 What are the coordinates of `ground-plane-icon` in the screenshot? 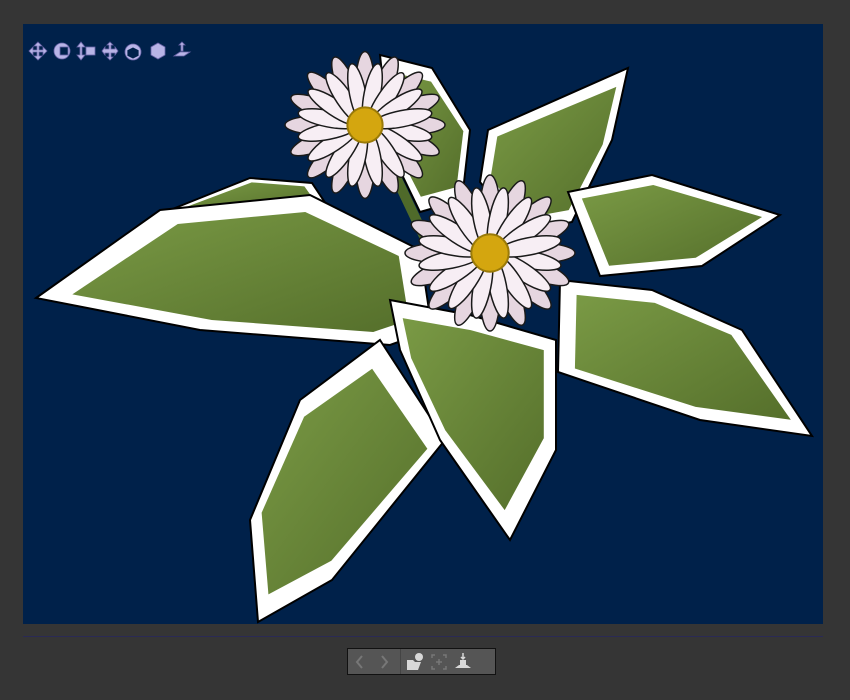 It's located at (181, 51).